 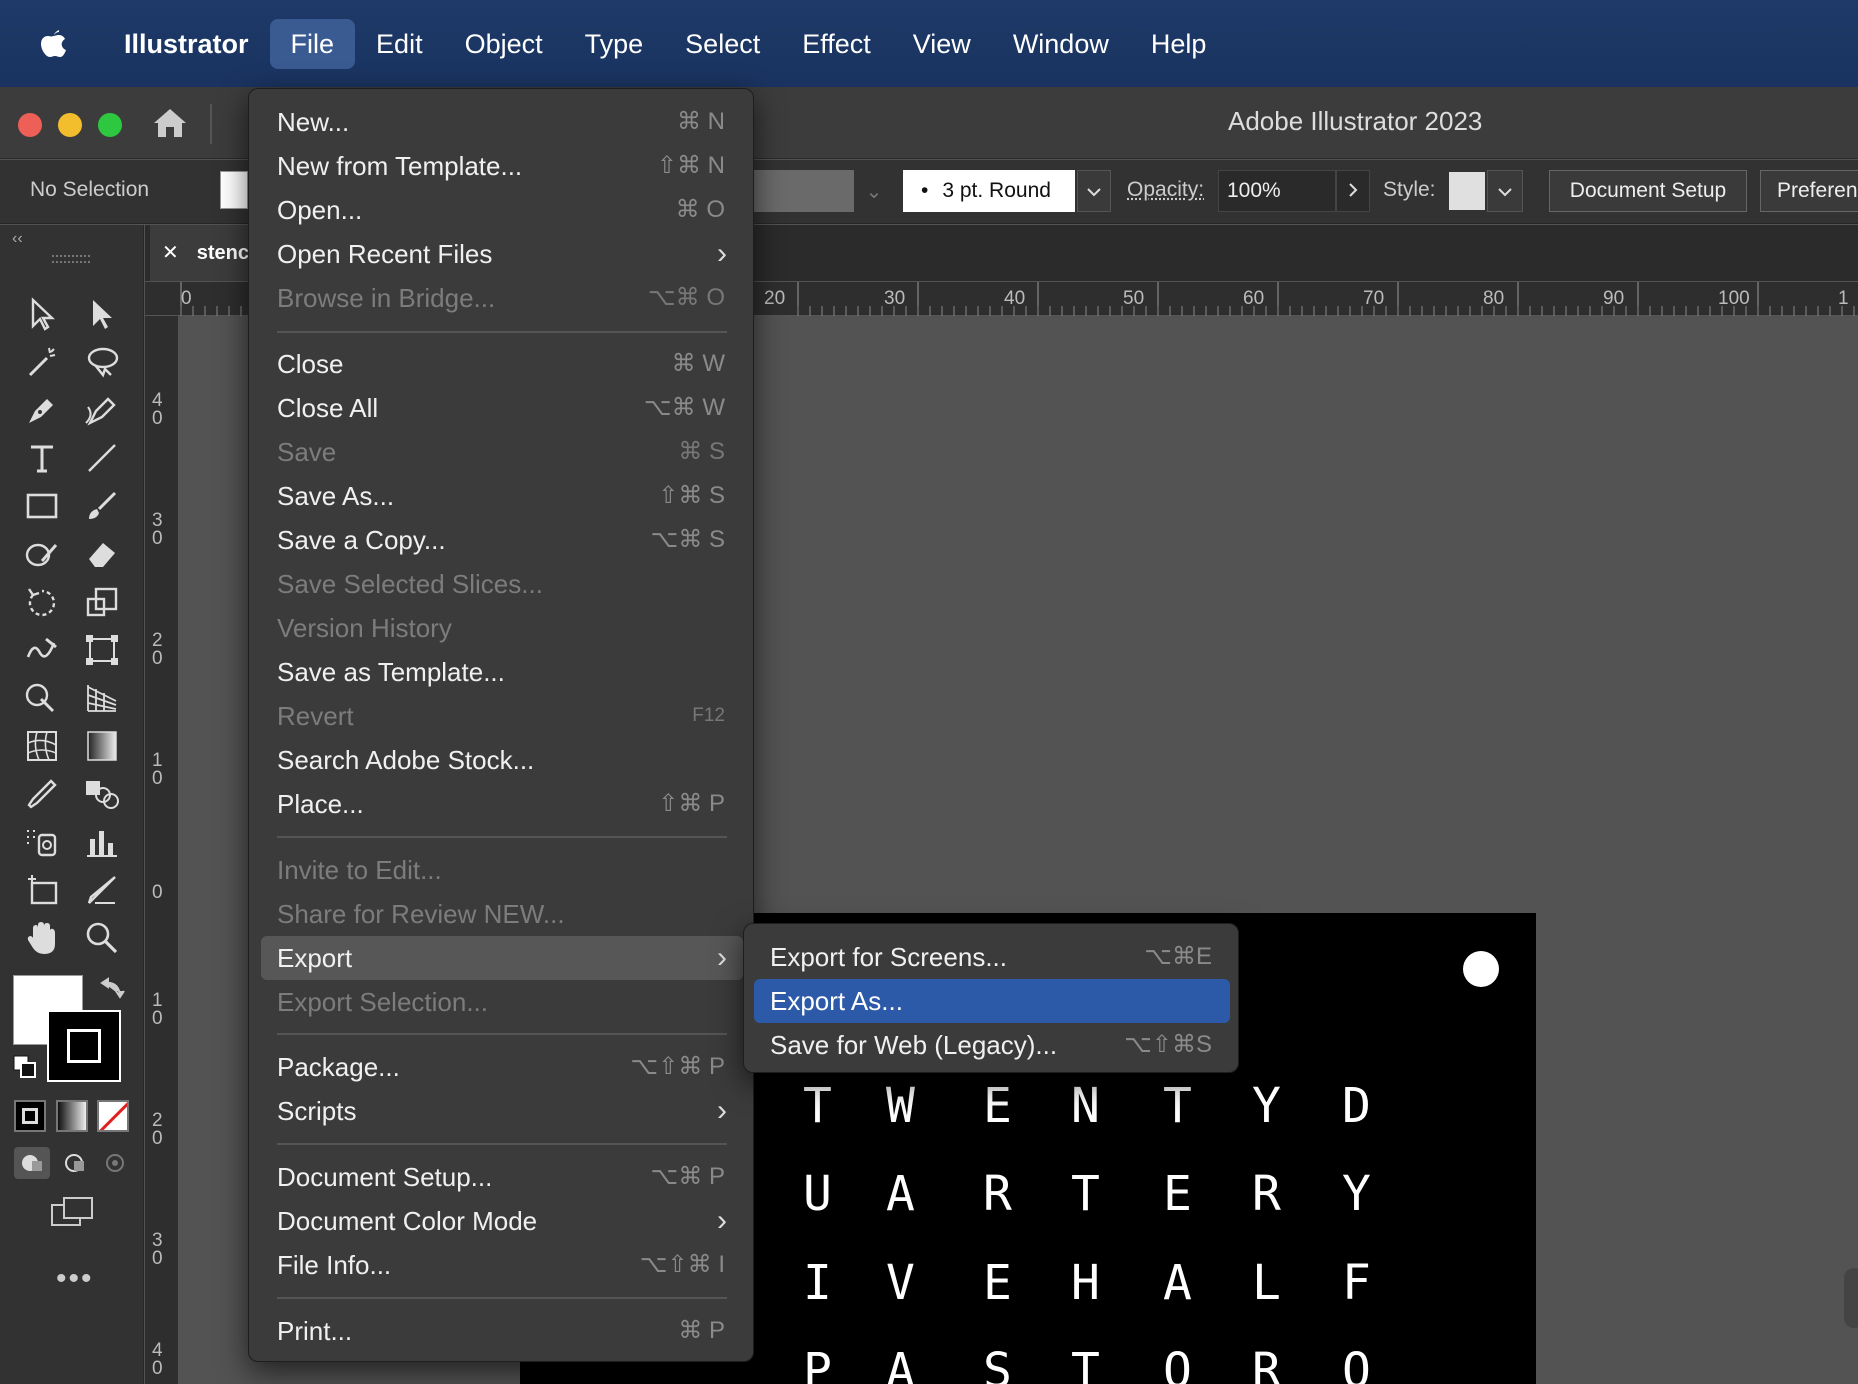 I want to click on perspective-grid-tool-icon, so click(x=102, y=698).